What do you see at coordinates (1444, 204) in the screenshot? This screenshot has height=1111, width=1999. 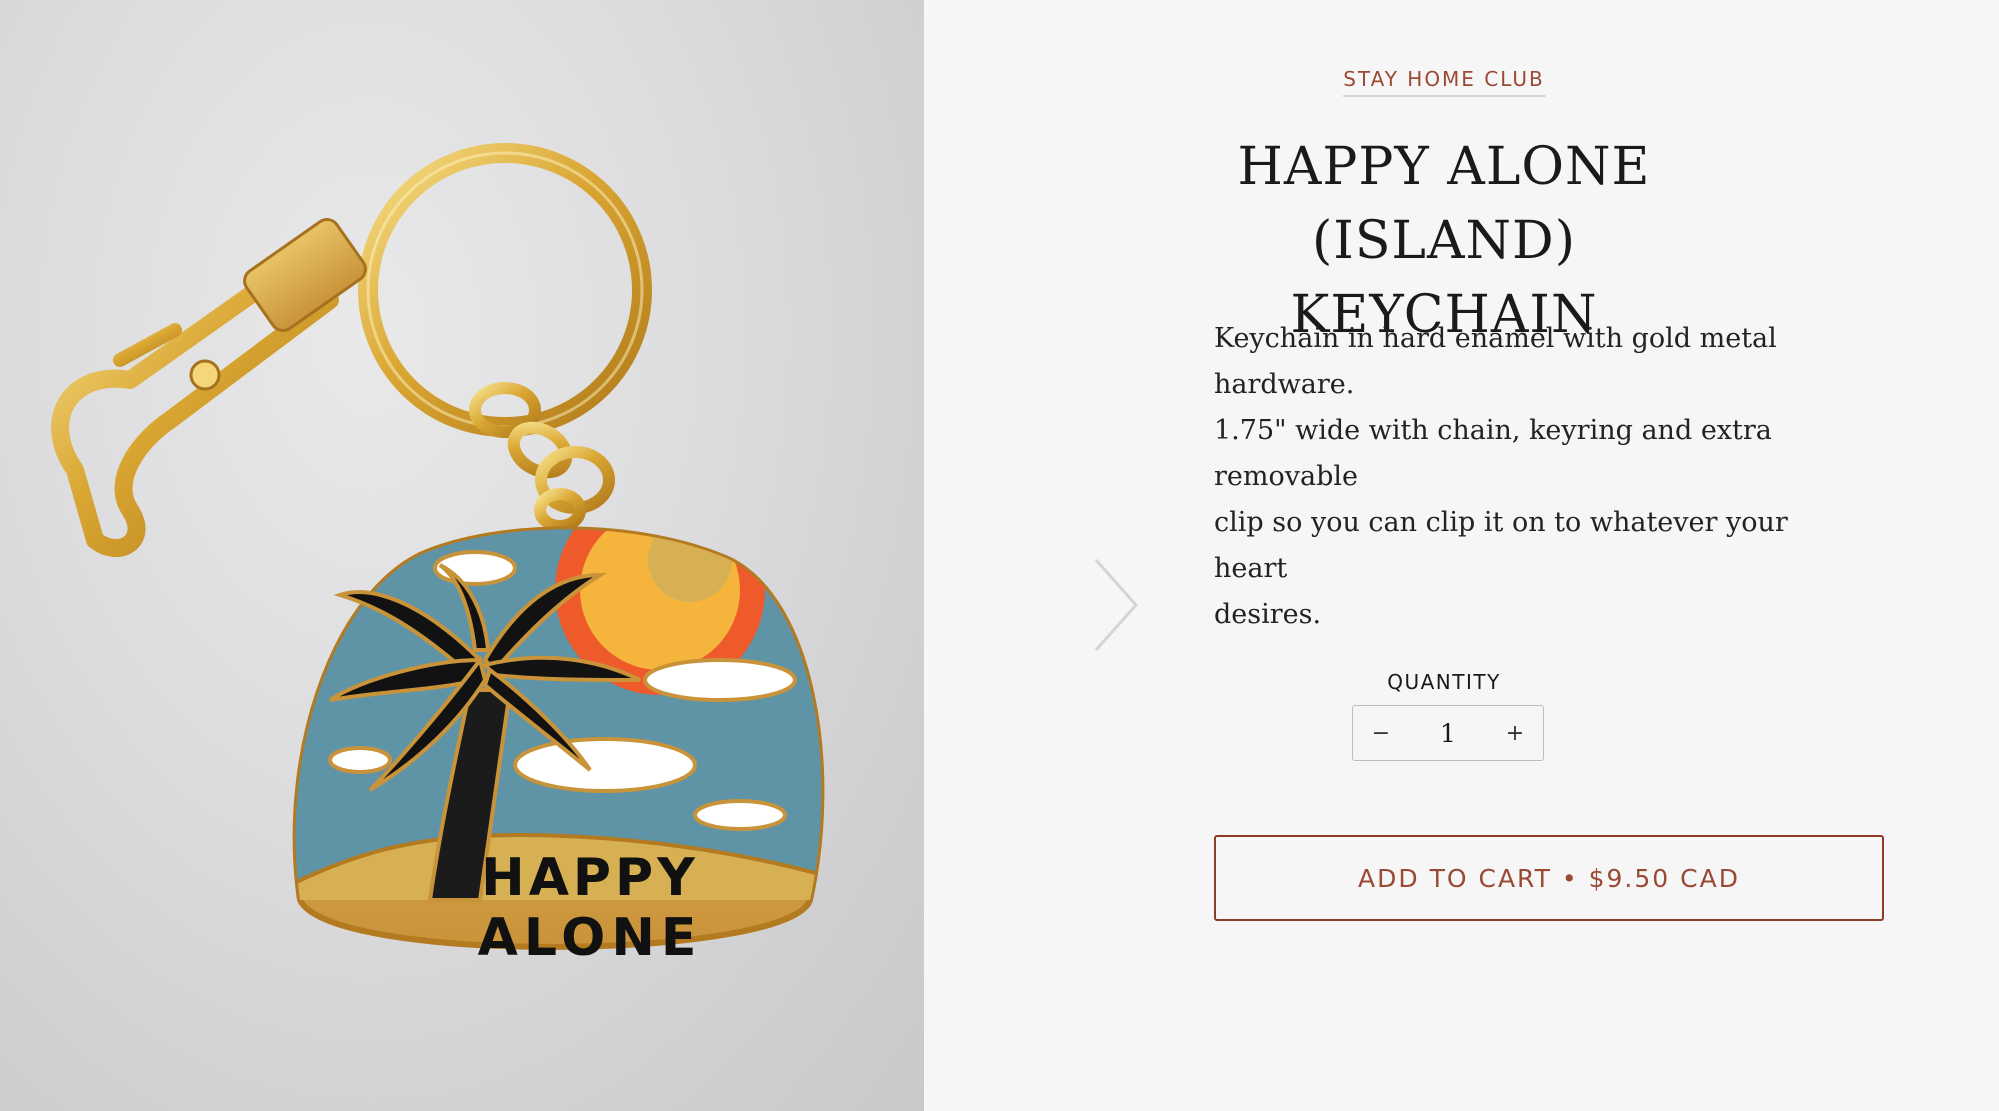 I see `product-title-line1: HAPPY ALONE (ISLAND)` at bounding box center [1444, 204].